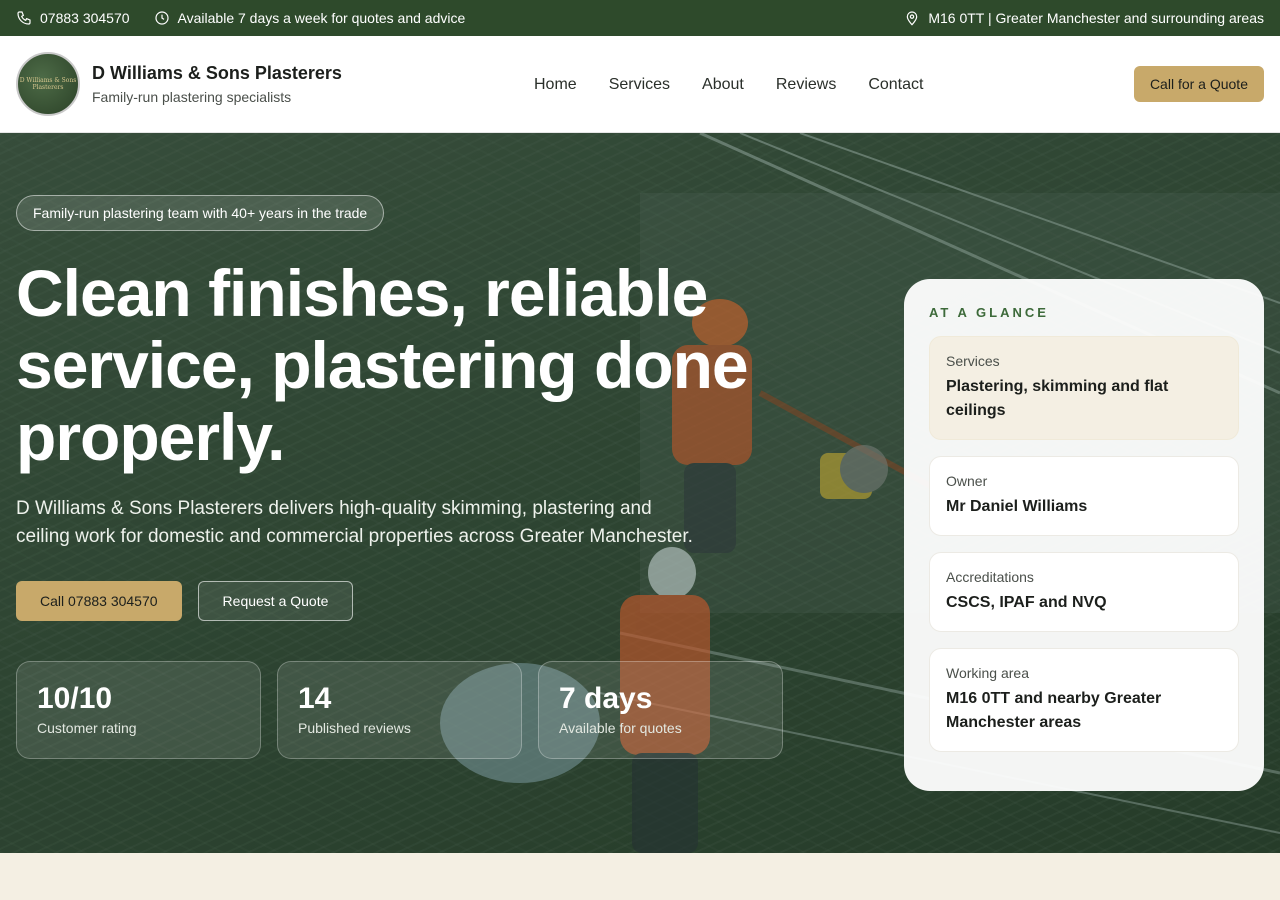 The width and height of the screenshot is (1280, 900). I want to click on nav-reviews: Reviews, so click(806, 85).